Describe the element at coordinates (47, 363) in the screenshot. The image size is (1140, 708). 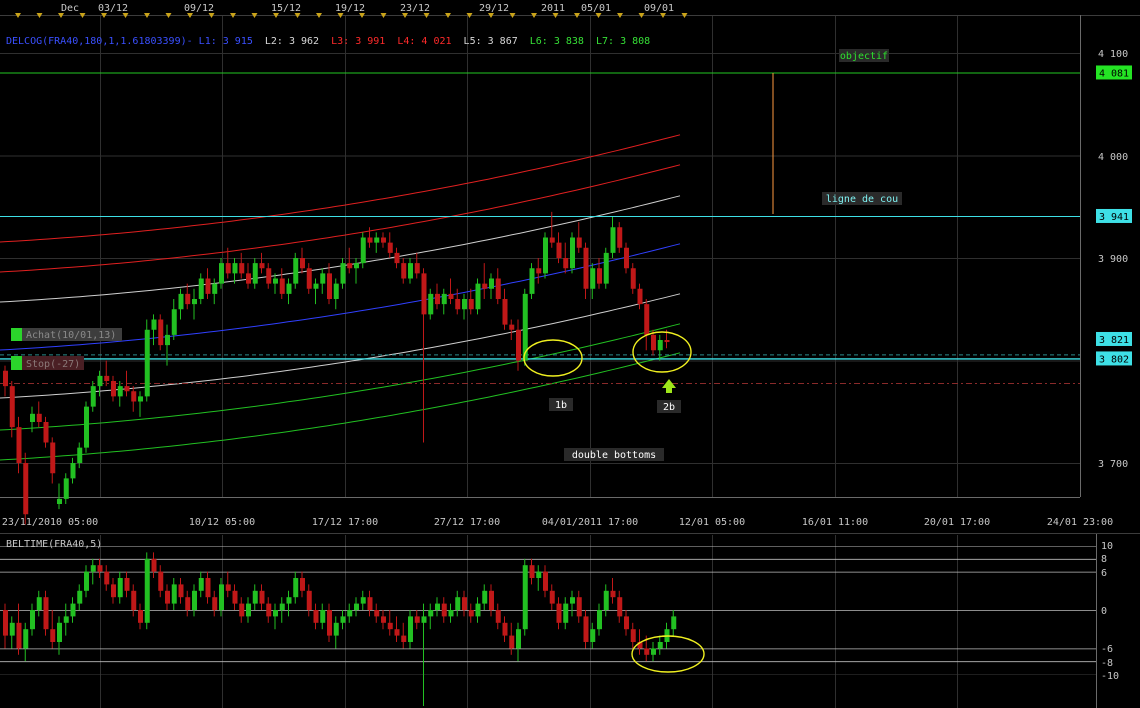
I see `order-stop: Stop(-27)` at that location.